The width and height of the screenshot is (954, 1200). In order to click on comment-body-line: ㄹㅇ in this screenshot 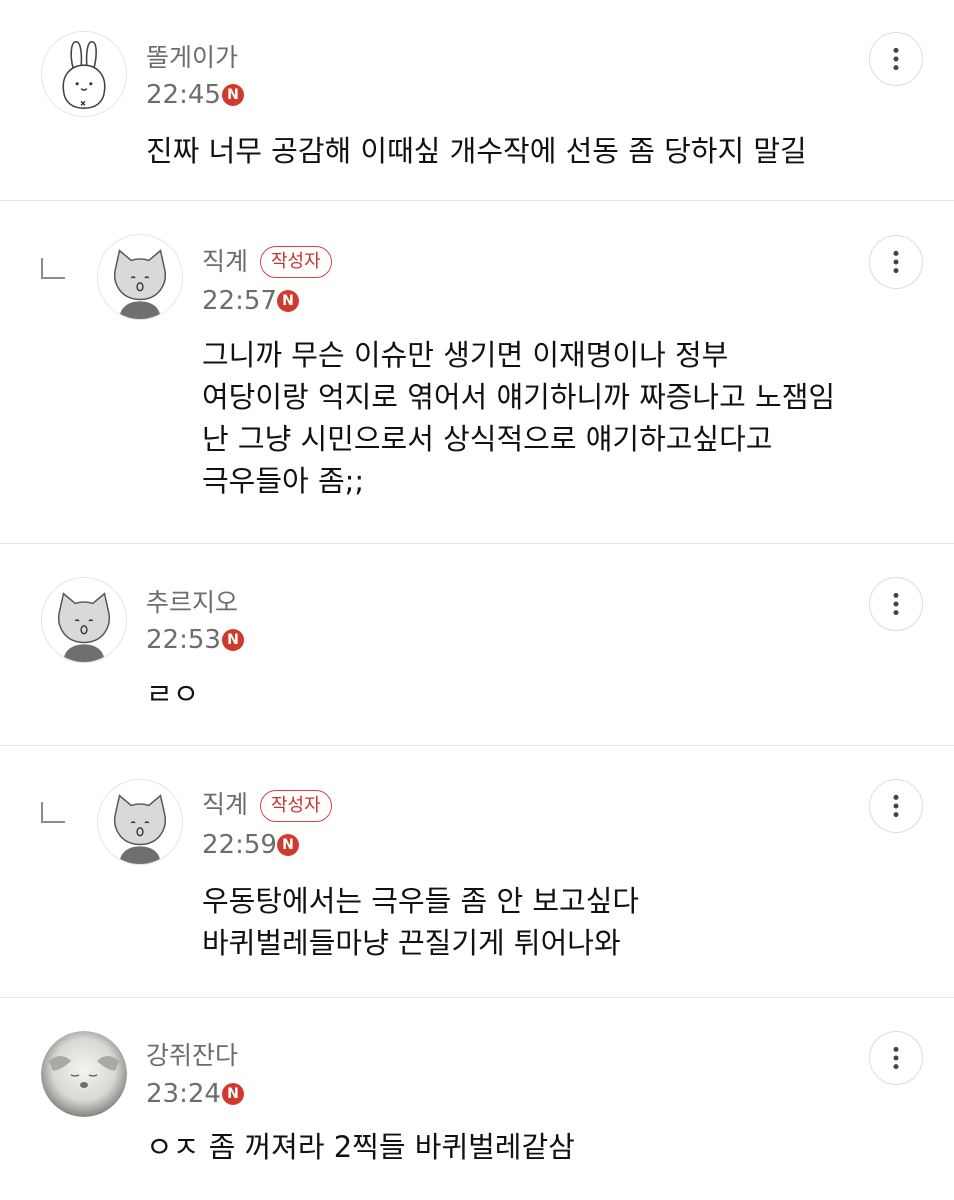, I will do `click(173, 694)`.